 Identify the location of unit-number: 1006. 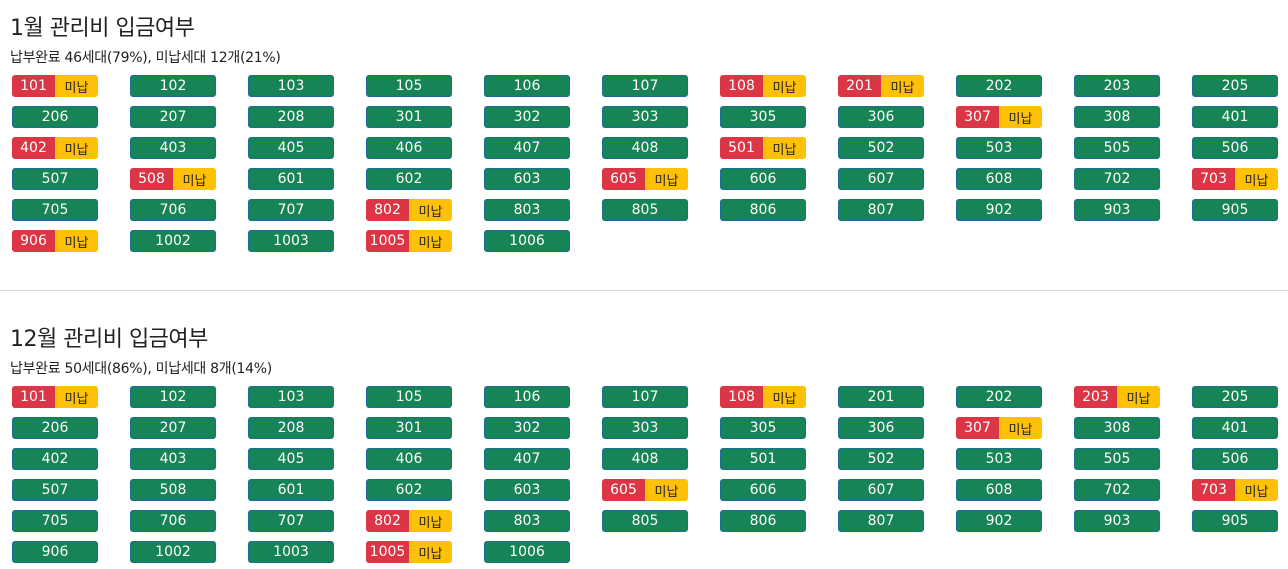
(527, 552).